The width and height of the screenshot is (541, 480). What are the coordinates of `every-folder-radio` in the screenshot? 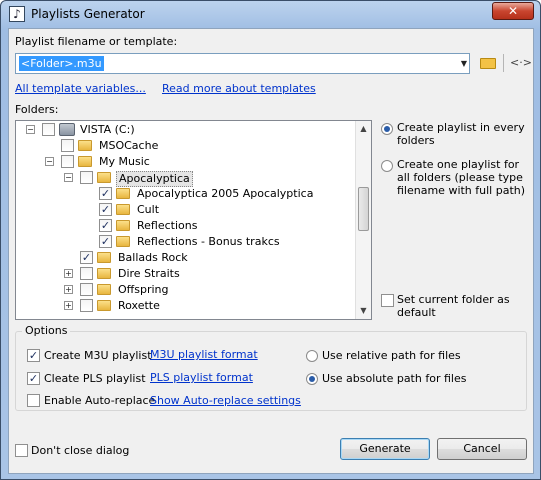 It's located at (387, 129).